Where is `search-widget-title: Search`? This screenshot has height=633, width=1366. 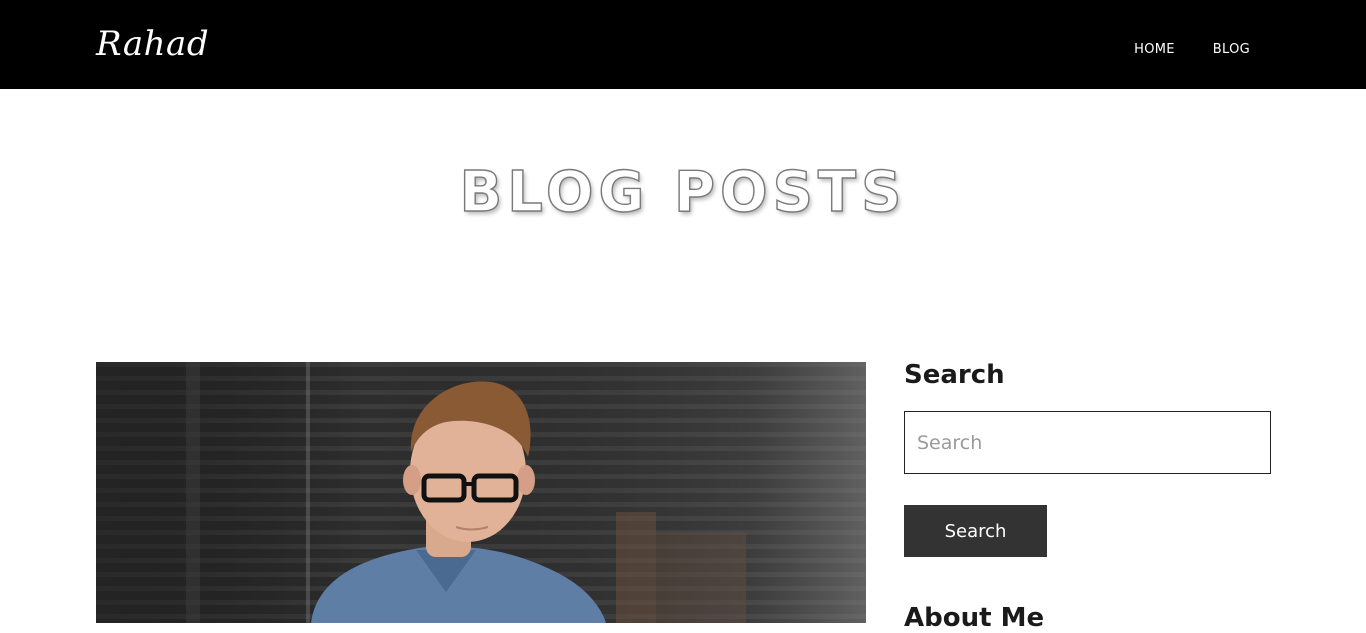
search-widget-title: Search is located at coordinates (954, 375).